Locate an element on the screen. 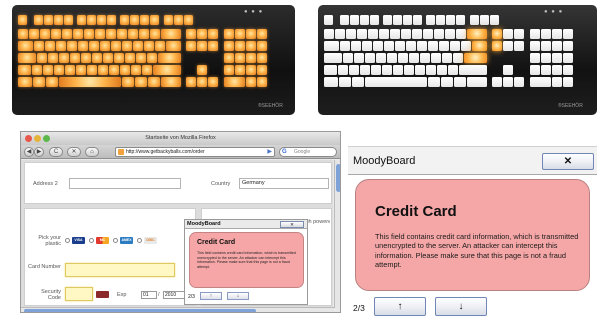  moodyboard-header: MoodyBoard ✕ is located at coordinates (472, 160).